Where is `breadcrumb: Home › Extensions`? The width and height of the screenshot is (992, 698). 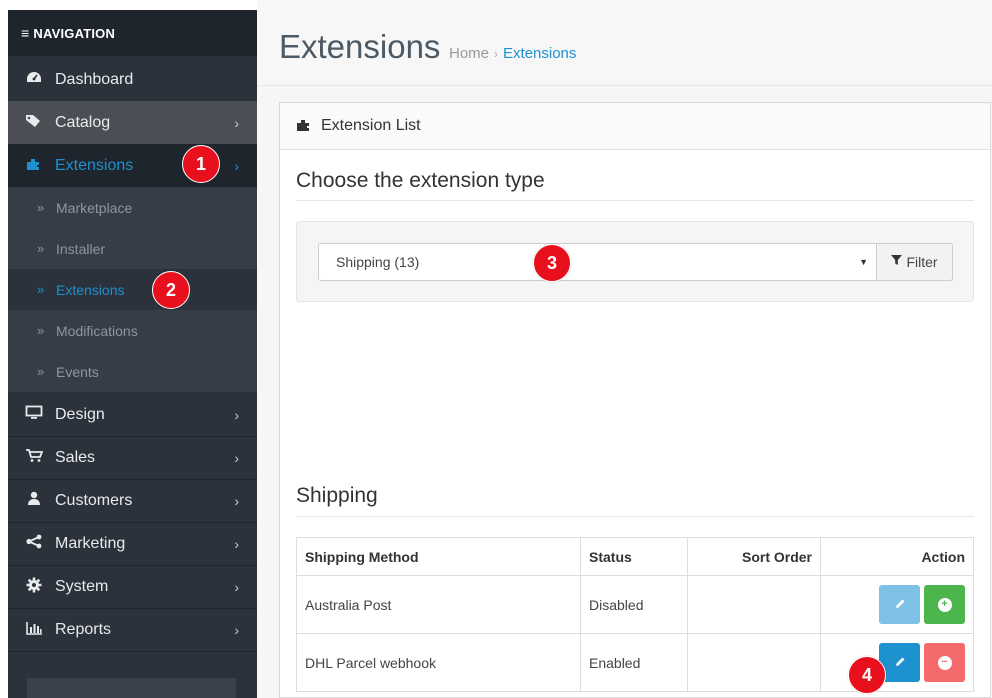
breadcrumb: Home › Extensions is located at coordinates (512, 53).